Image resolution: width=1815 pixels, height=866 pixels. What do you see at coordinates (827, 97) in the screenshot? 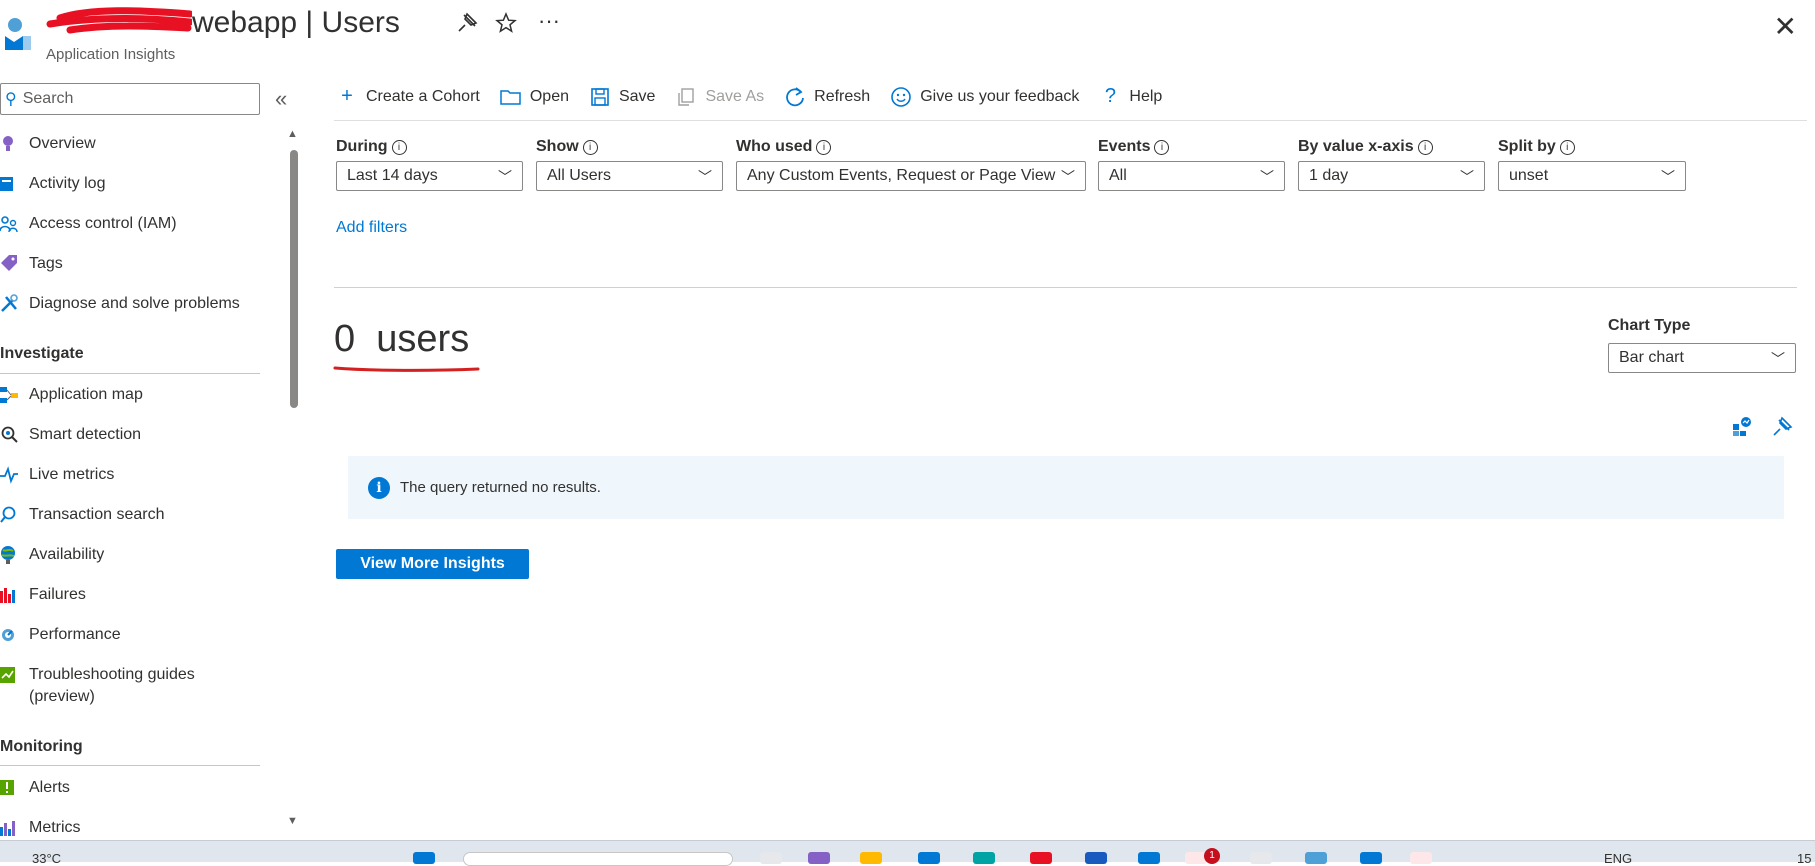
I see `refresh-button: Refresh` at bounding box center [827, 97].